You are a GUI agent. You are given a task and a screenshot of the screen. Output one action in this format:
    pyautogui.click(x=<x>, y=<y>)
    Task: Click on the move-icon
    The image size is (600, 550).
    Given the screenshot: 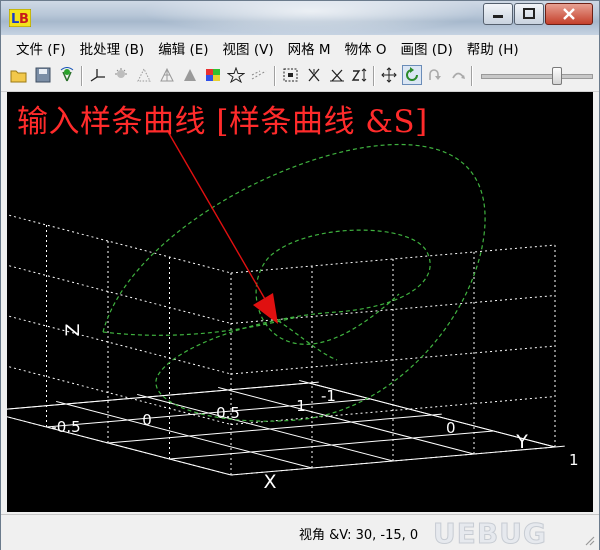 What is the action you would take?
    pyautogui.click(x=389, y=75)
    